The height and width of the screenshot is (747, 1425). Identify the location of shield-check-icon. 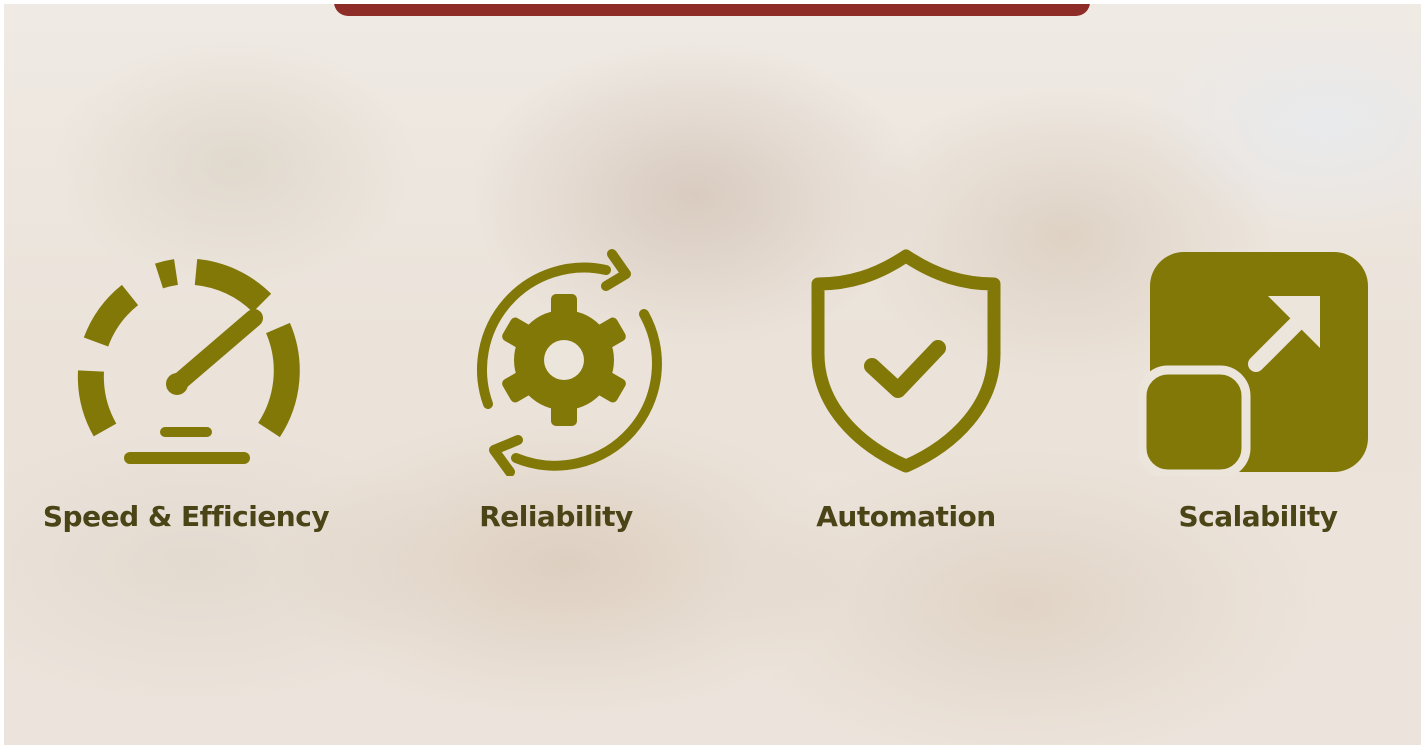
(906, 360).